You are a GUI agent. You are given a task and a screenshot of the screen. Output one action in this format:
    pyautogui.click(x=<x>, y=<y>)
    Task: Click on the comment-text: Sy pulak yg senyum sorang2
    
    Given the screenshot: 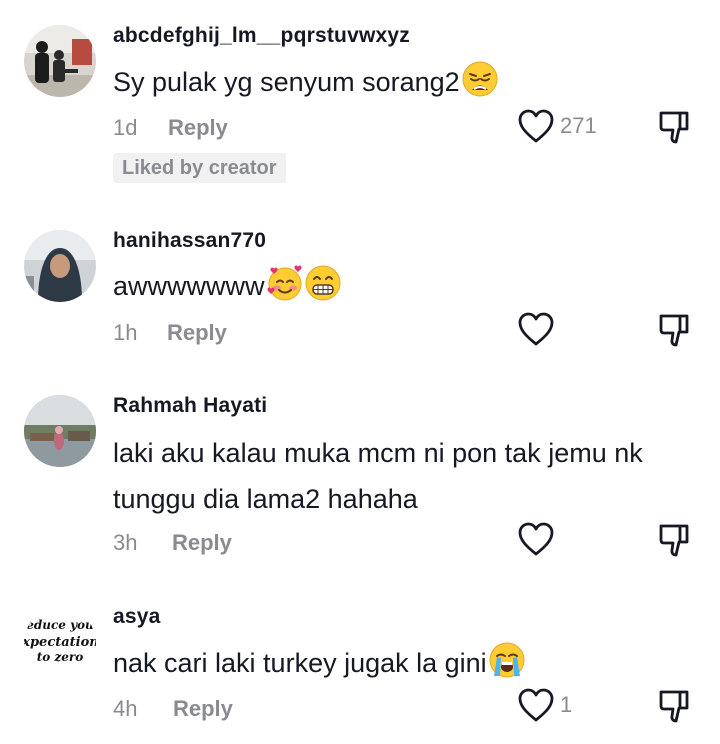 What is the action you would take?
    pyautogui.click(x=408, y=82)
    